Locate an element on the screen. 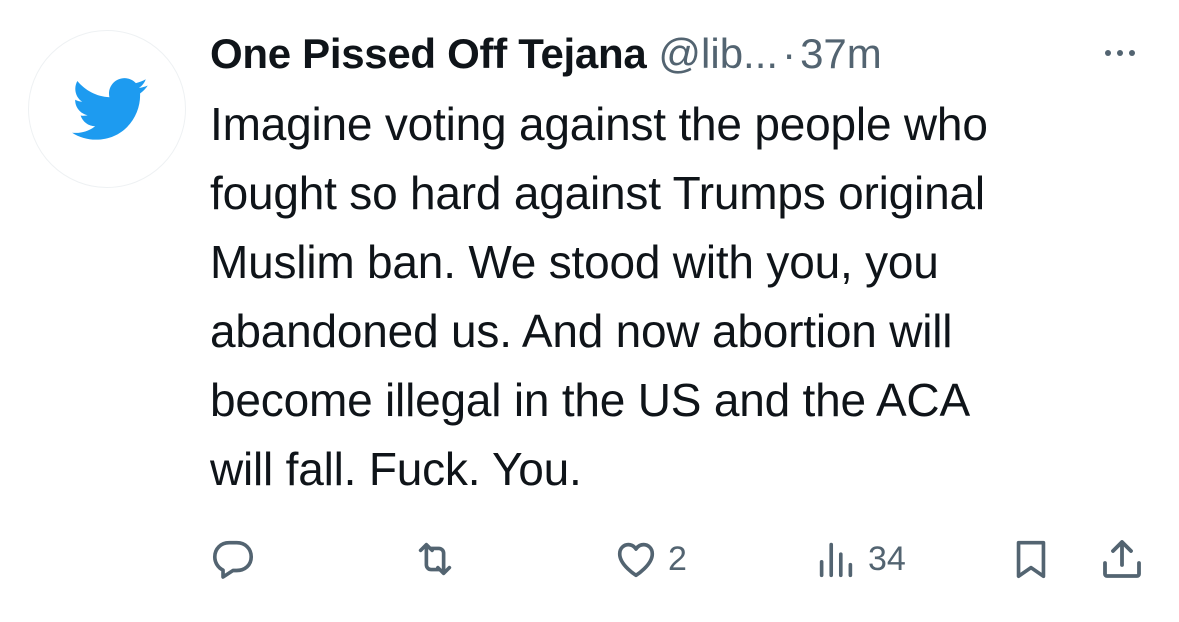 The image size is (1179, 622). reply-icon is located at coordinates (233, 559).